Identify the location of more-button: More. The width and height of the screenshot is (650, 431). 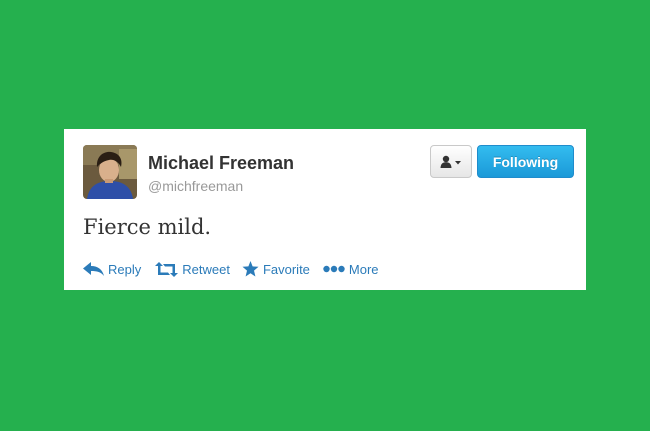
(351, 269).